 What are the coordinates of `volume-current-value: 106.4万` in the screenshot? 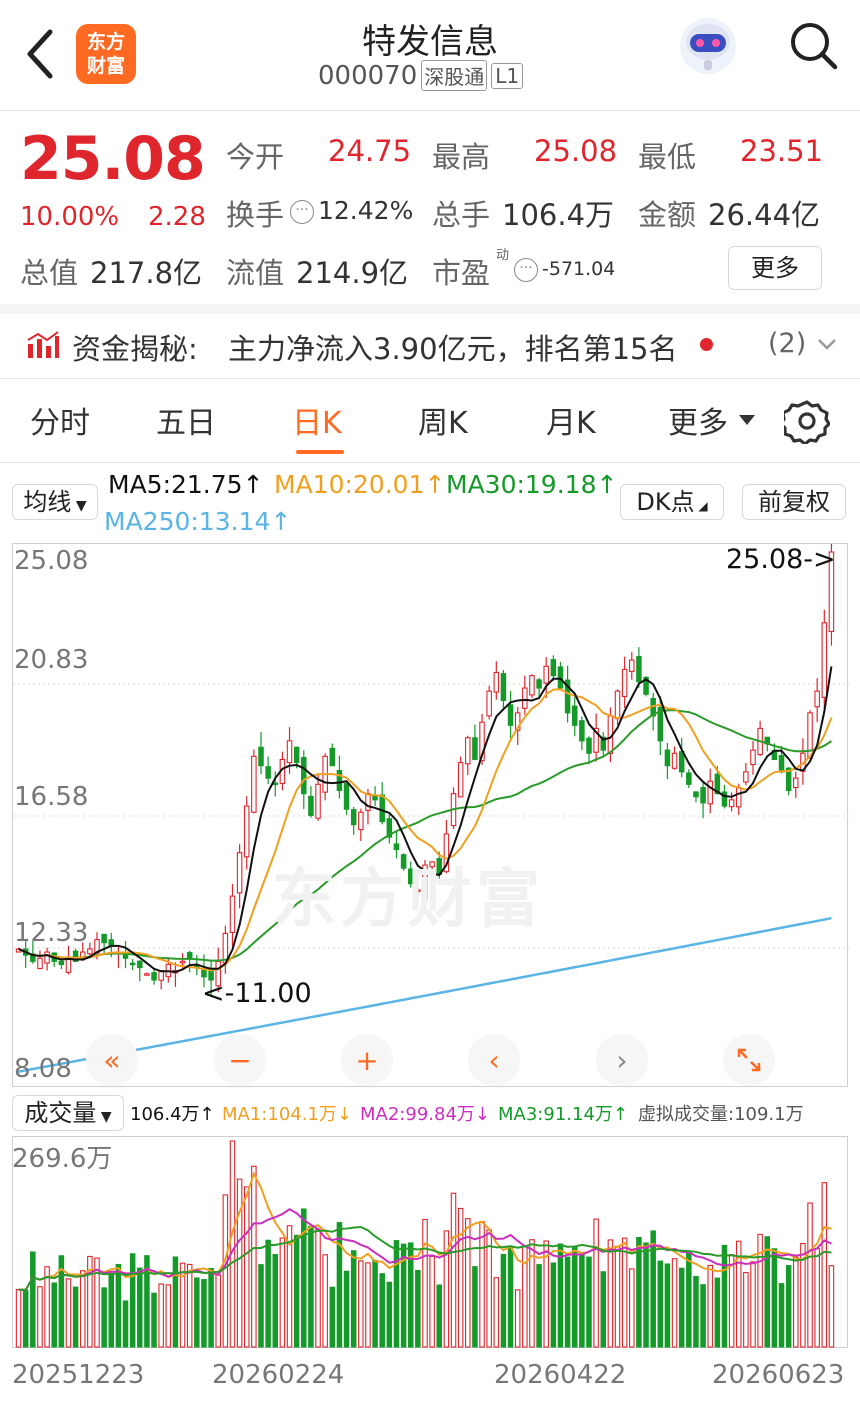 It's located at (165, 1114).